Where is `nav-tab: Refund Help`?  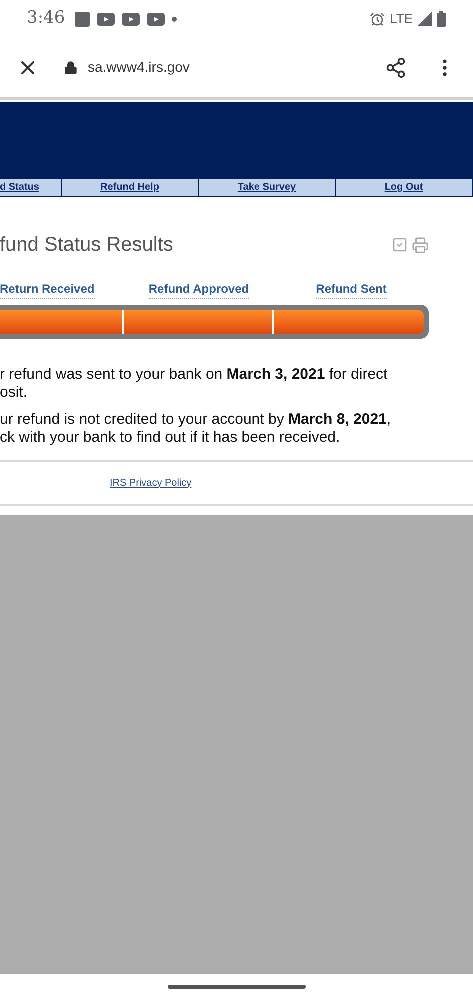 nav-tab: Refund Help is located at coordinates (130, 187).